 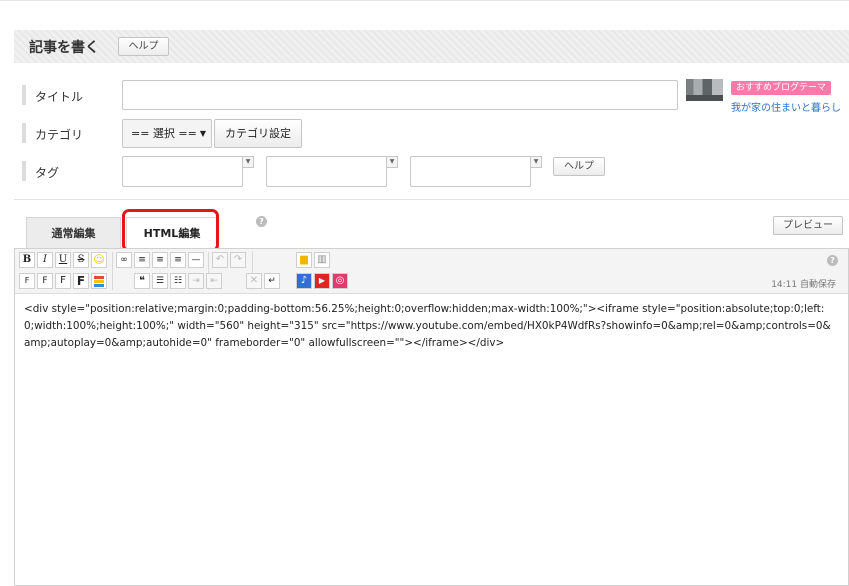 I want to click on top-border, so click(x=424, y=0).